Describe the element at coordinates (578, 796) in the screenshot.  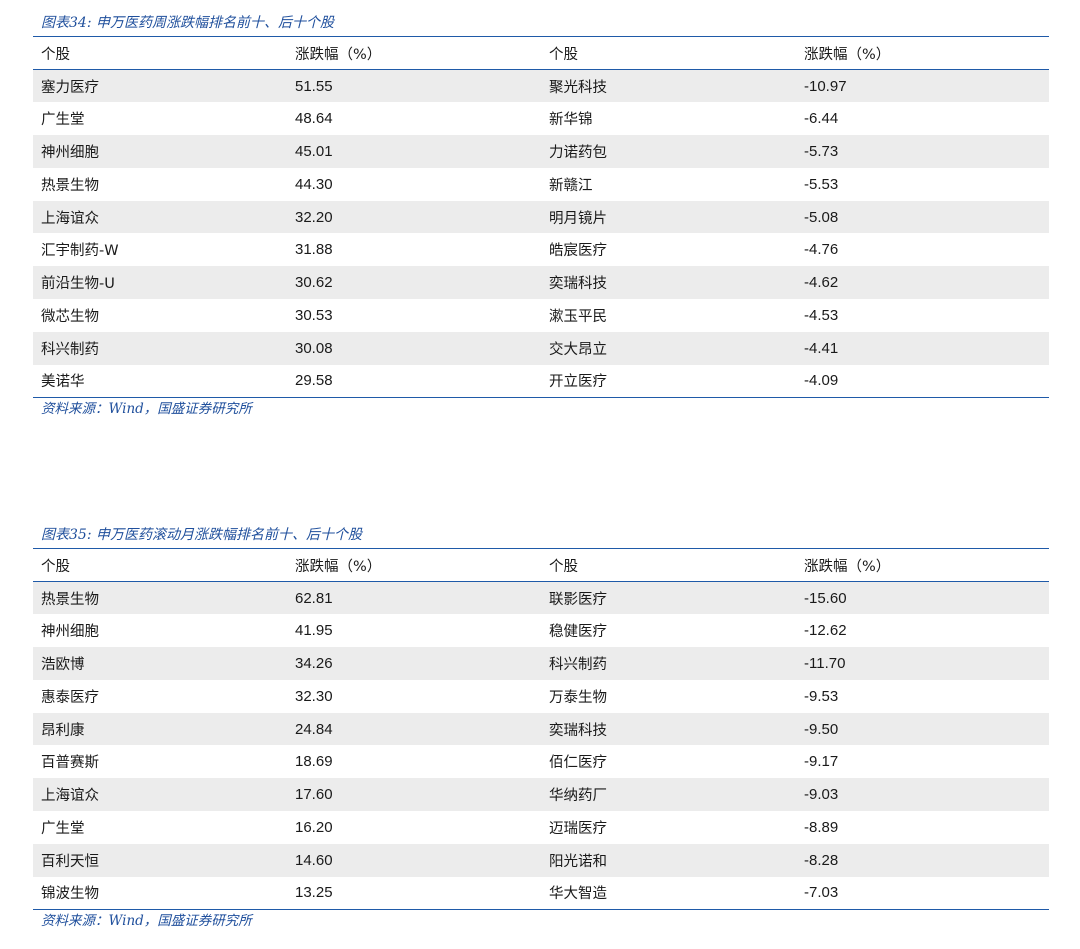
I see `stock-name-cell: 华纳药厂` at that location.